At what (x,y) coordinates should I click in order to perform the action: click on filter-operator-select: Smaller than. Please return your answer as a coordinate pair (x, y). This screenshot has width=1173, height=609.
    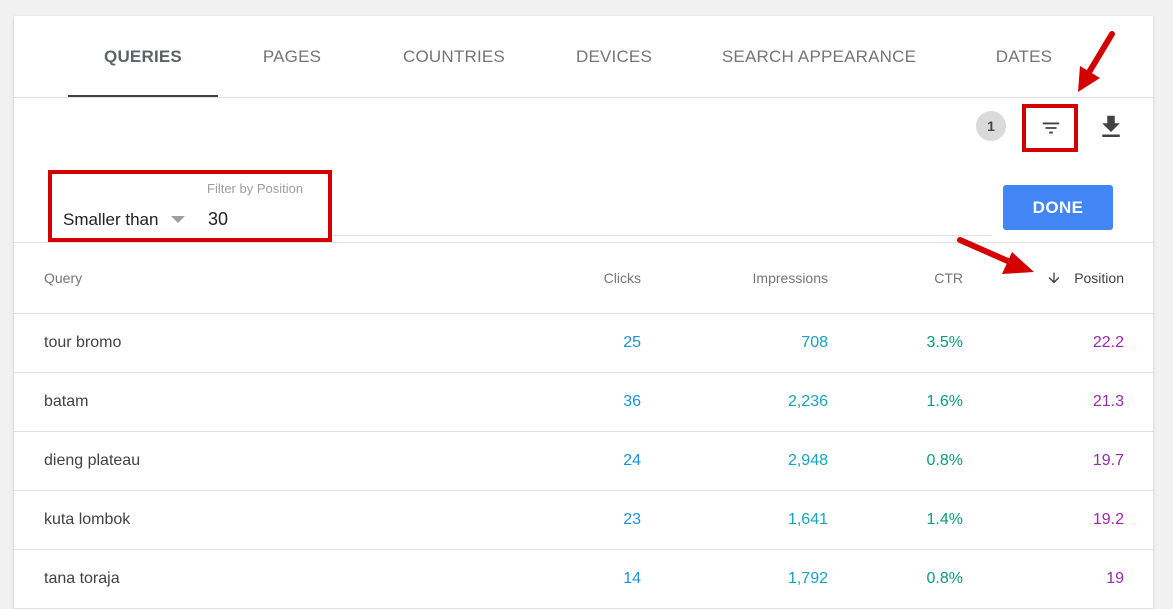
    Looking at the image, I should click on (110, 220).